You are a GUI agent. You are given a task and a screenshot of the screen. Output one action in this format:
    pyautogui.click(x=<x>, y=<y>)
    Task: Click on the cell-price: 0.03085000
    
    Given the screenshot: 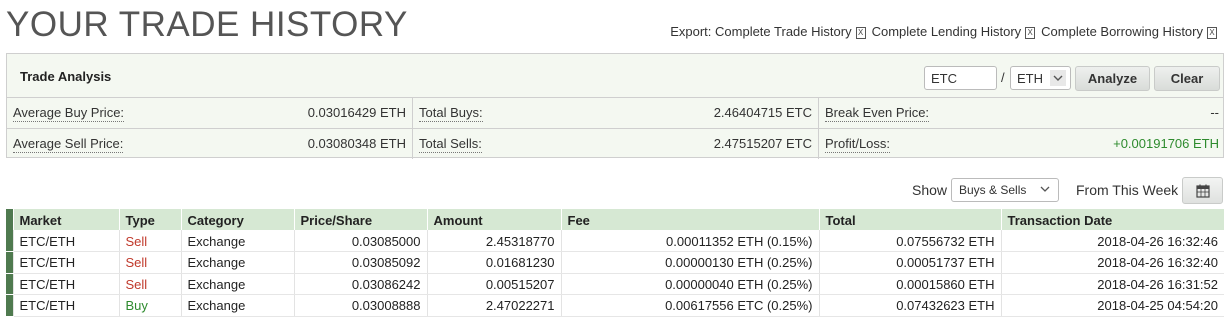 What is the action you would take?
    pyautogui.click(x=360, y=241)
    